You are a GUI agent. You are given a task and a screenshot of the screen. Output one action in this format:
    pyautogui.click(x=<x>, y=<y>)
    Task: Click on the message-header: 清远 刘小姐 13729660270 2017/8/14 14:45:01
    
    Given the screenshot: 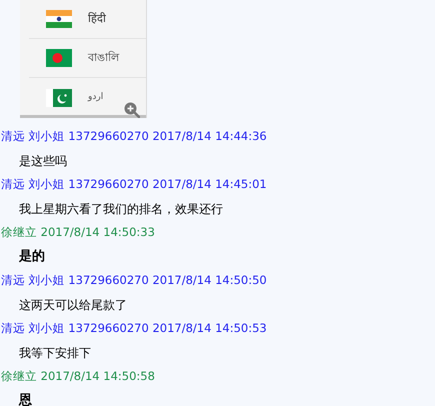 What is the action you would take?
    pyautogui.click(x=134, y=185)
    